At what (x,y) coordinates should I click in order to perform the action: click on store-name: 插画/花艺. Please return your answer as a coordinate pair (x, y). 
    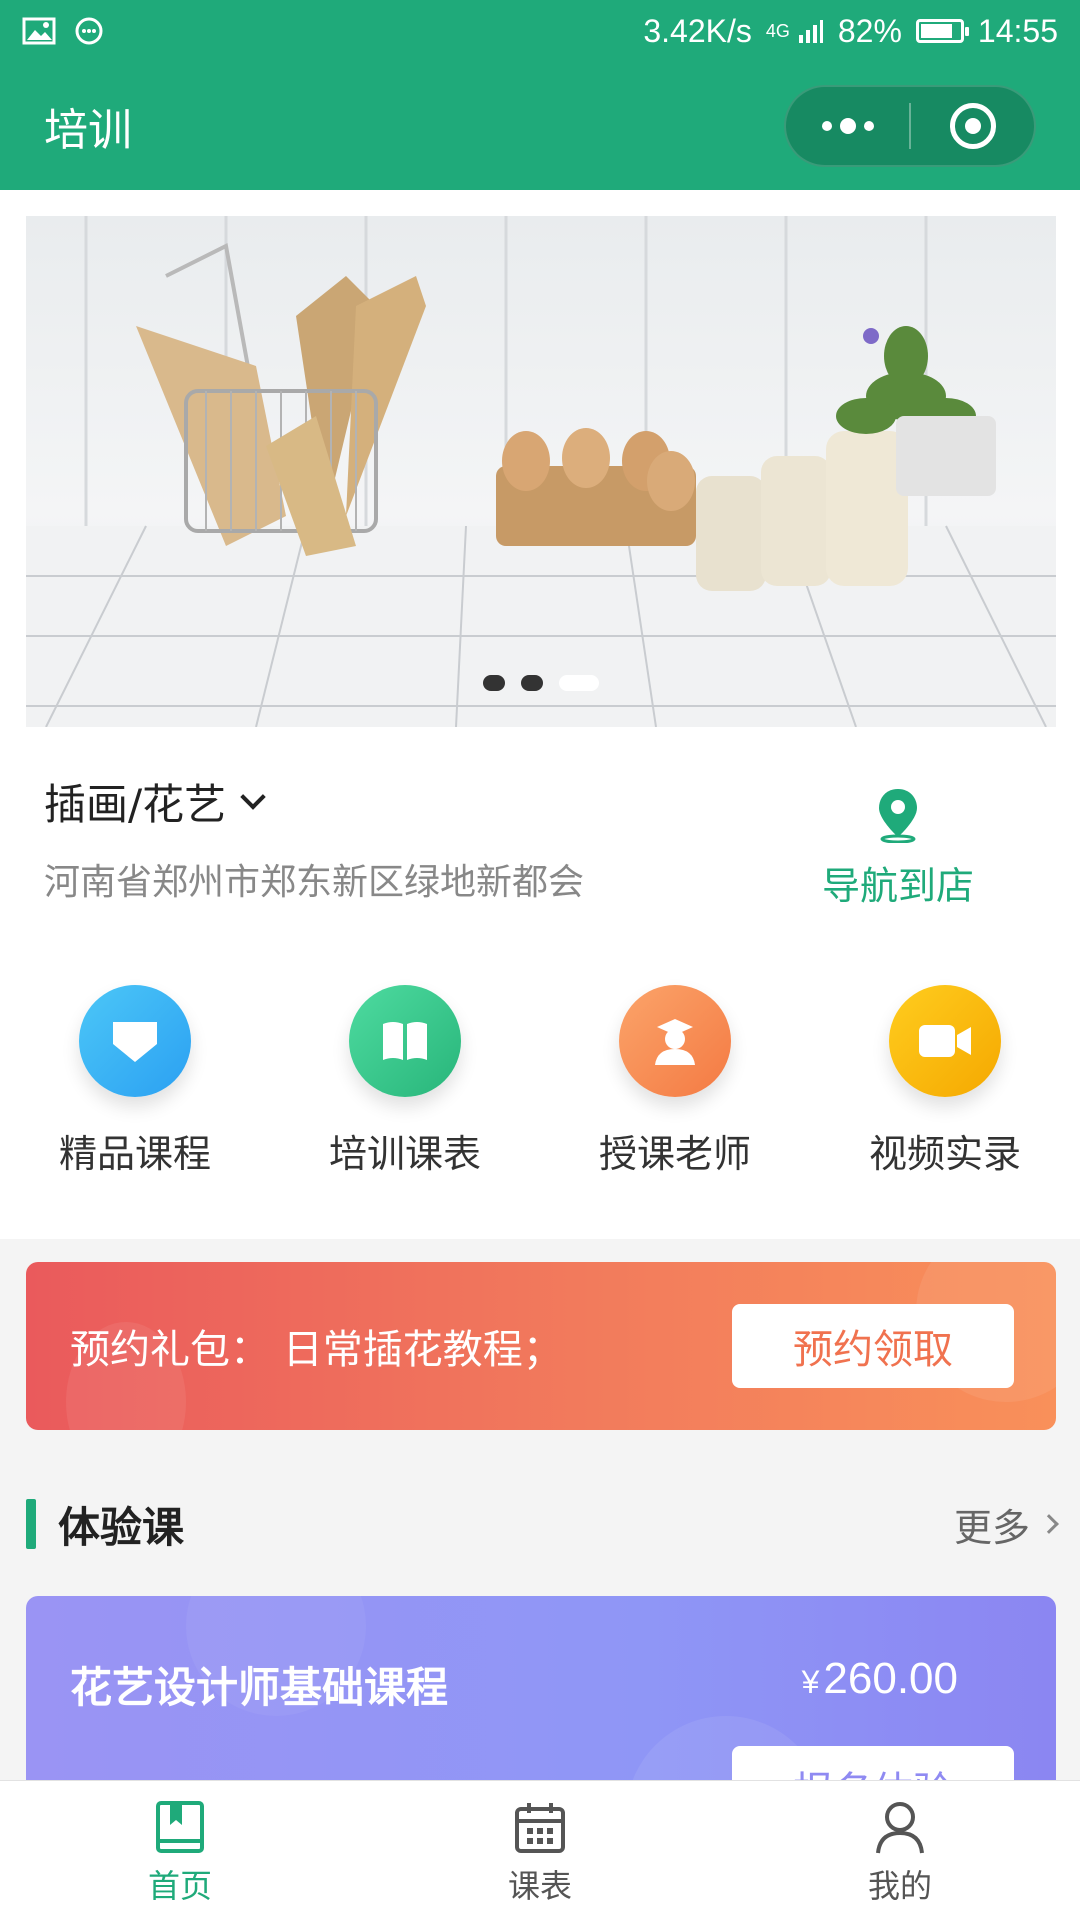
    Looking at the image, I should click on (135, 804).